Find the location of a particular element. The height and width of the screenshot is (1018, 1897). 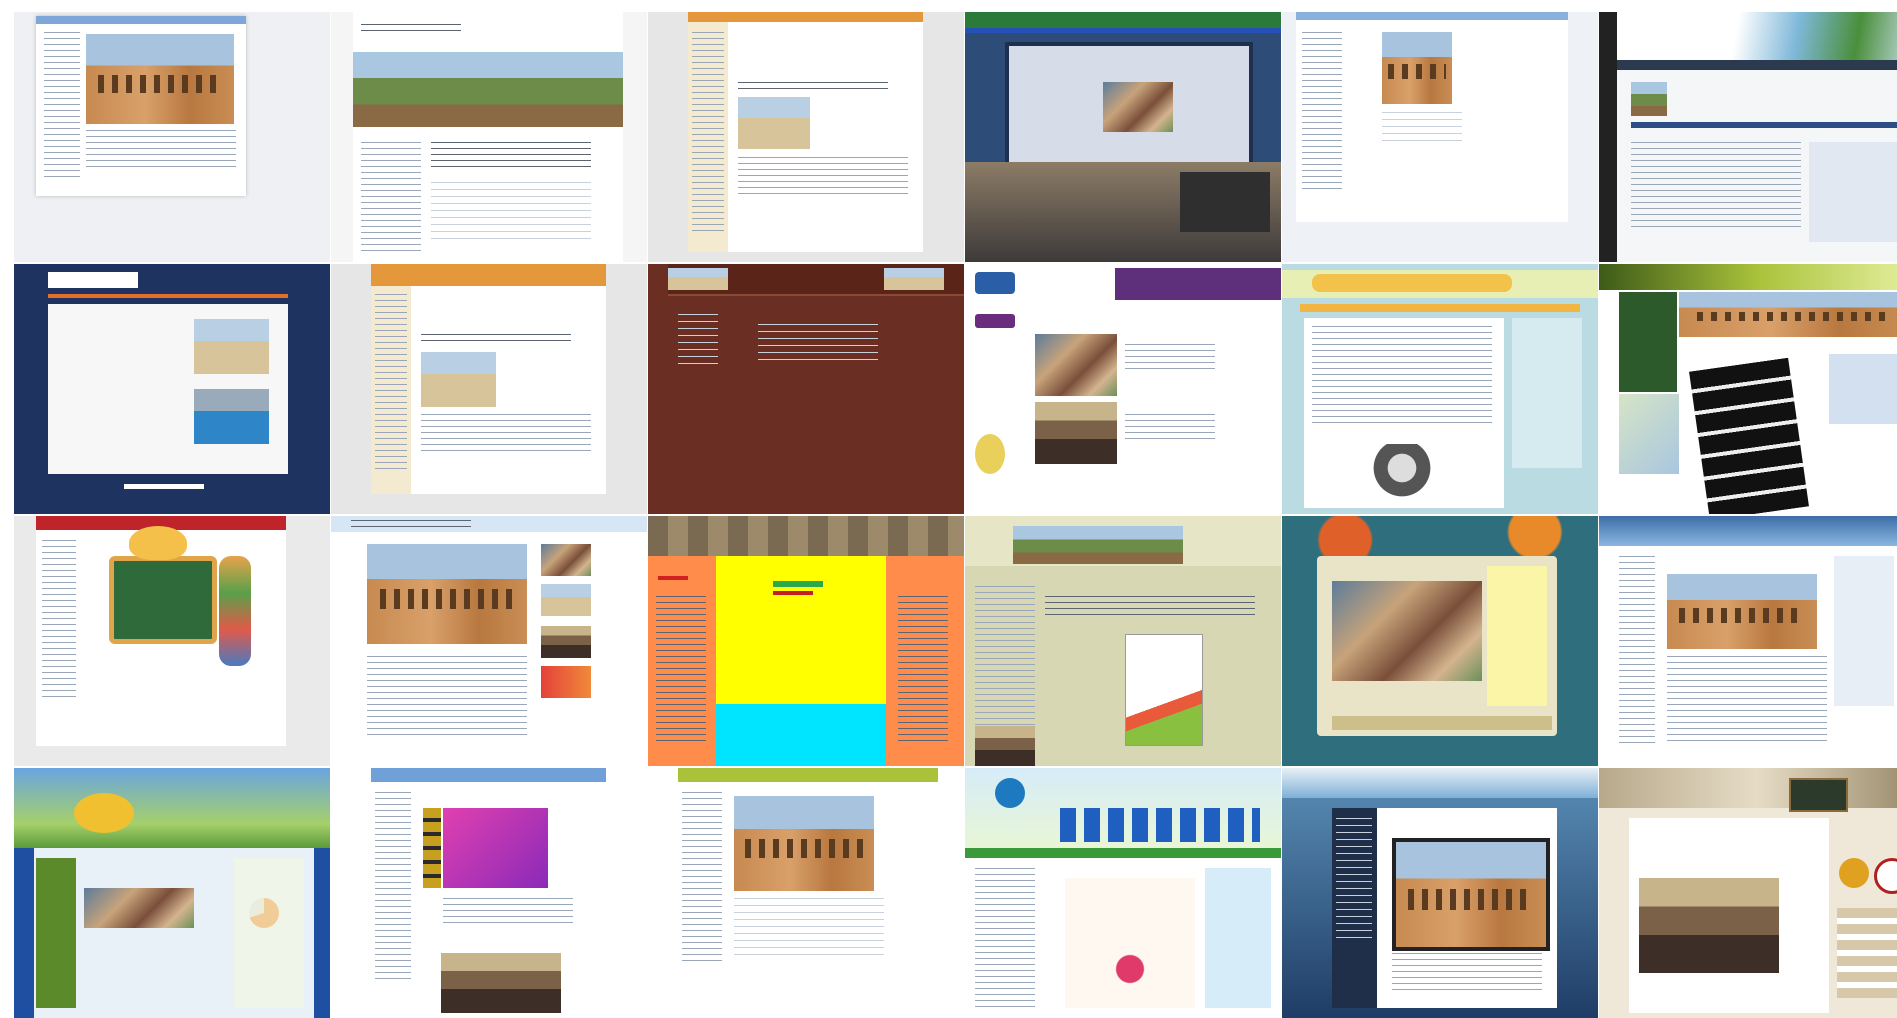

site-thumbnail-r3c2 is located at coordinates (489, 641).